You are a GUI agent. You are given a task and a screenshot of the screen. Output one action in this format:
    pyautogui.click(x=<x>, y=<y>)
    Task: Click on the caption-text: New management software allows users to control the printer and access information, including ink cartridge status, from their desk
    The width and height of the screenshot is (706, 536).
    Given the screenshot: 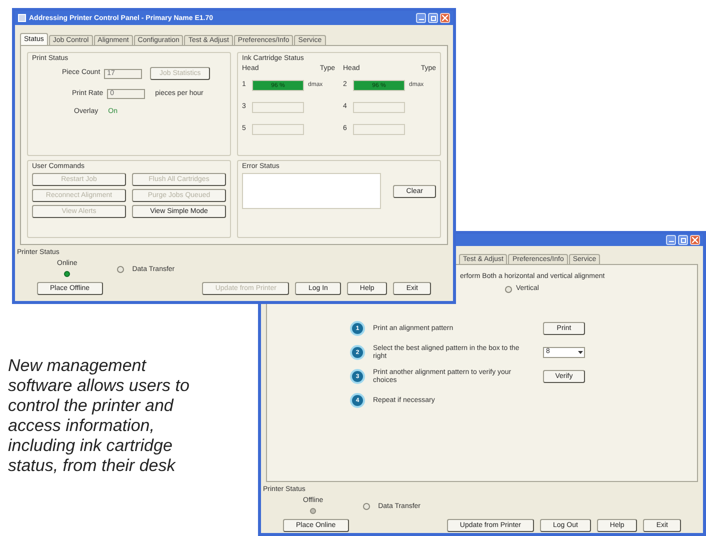 What is the action you would take?
    pyautogui.click(x=99, y=416)
    